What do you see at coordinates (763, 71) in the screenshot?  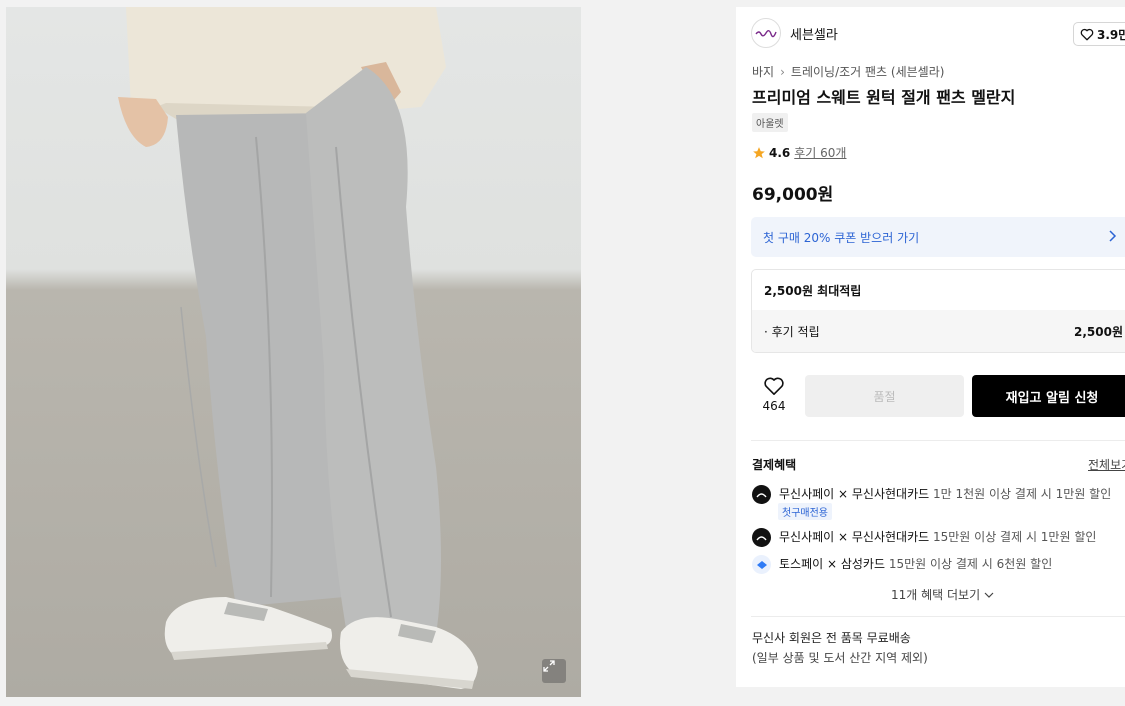 I see `breadcrumb-item-category: 바지` at bounding box center [763, 71].